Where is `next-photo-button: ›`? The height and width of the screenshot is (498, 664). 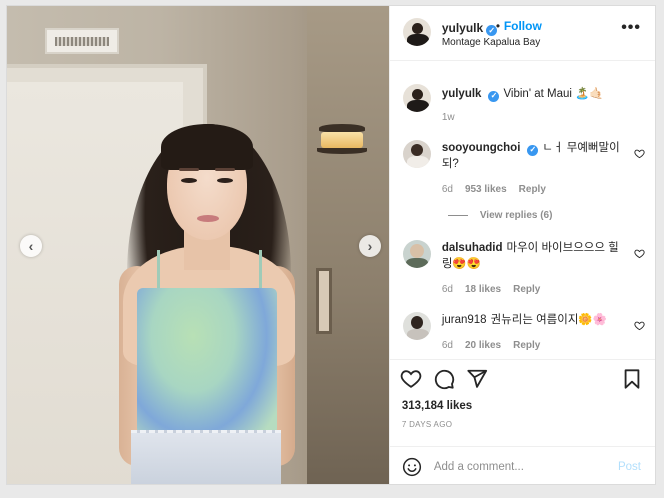
next-photo-button: › is located at coordinates (370, 246).